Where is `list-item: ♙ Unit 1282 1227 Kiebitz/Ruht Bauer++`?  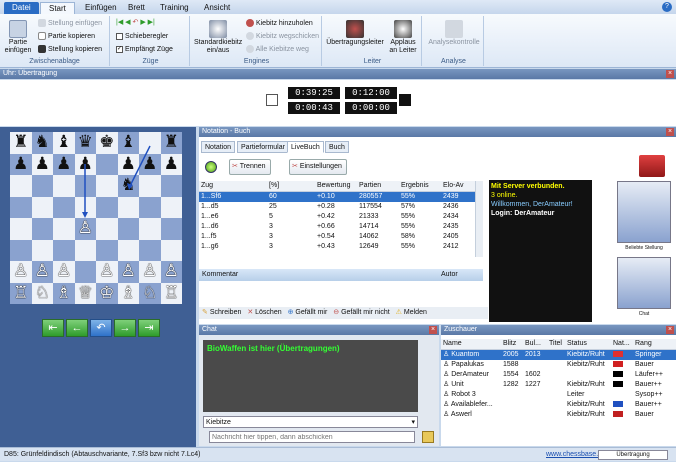 list-item: ♙ Unit 1282 1227 Kiebitz/Ruht Bauer++ is located at coordinates (558, 385).